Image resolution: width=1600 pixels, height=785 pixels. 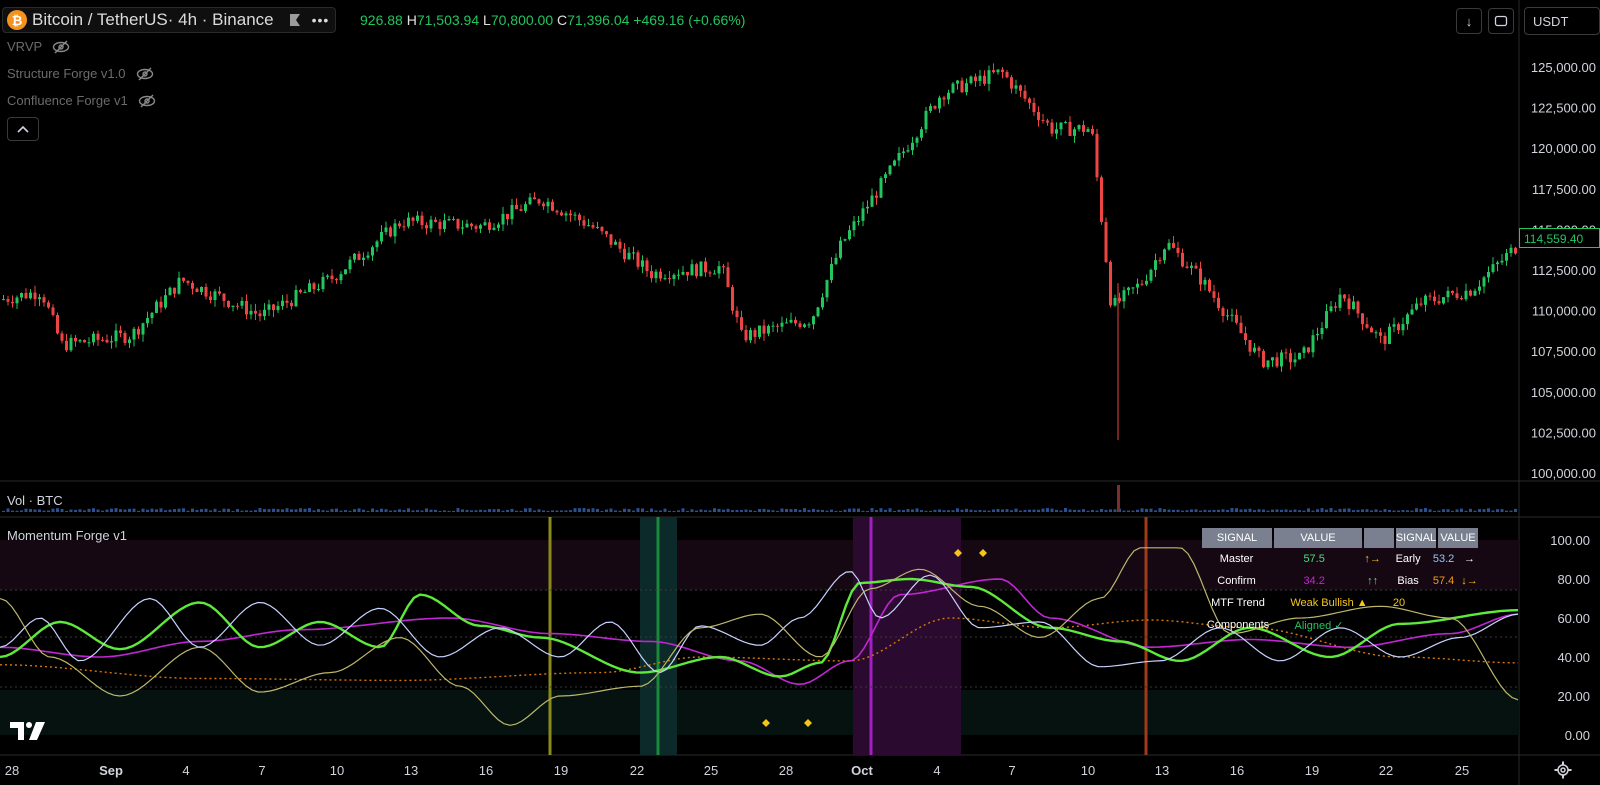 What do you see at coordinates (1562, 21) in the screenshot?
I see `currency-select: USDT` at bounding box center [1562, 21].